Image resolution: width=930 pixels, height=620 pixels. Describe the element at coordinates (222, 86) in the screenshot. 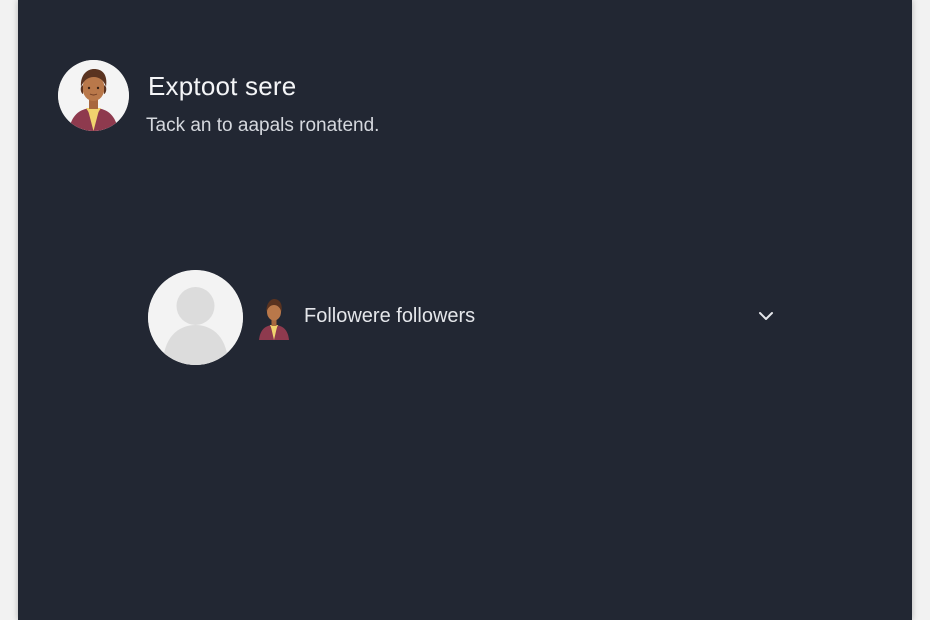

I see `page-title: Exptoot sere` at that location.